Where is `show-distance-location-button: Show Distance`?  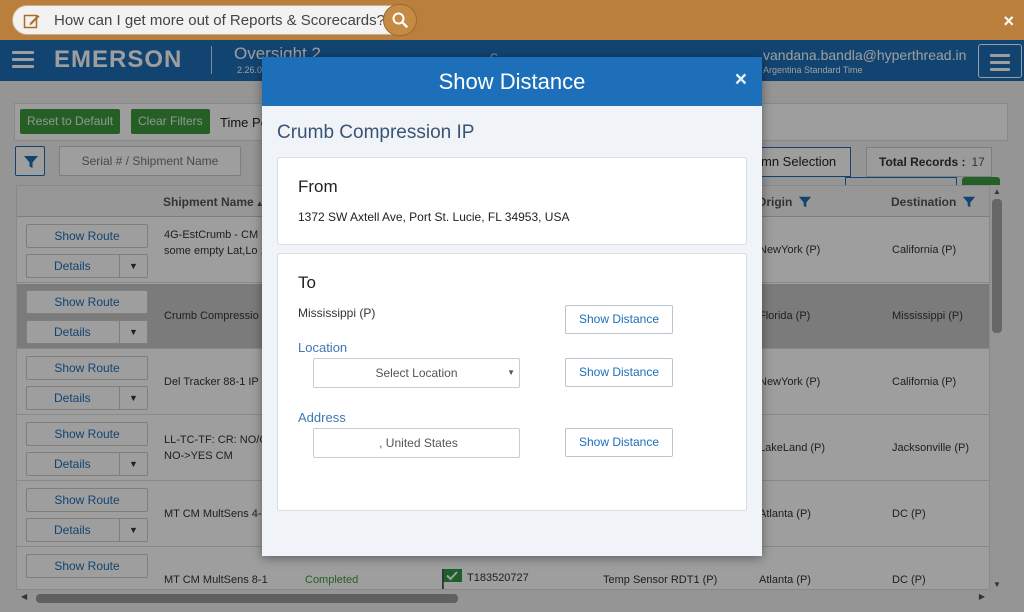 show-distance-location-button: Show Distance is located at coordinates (619, 372).